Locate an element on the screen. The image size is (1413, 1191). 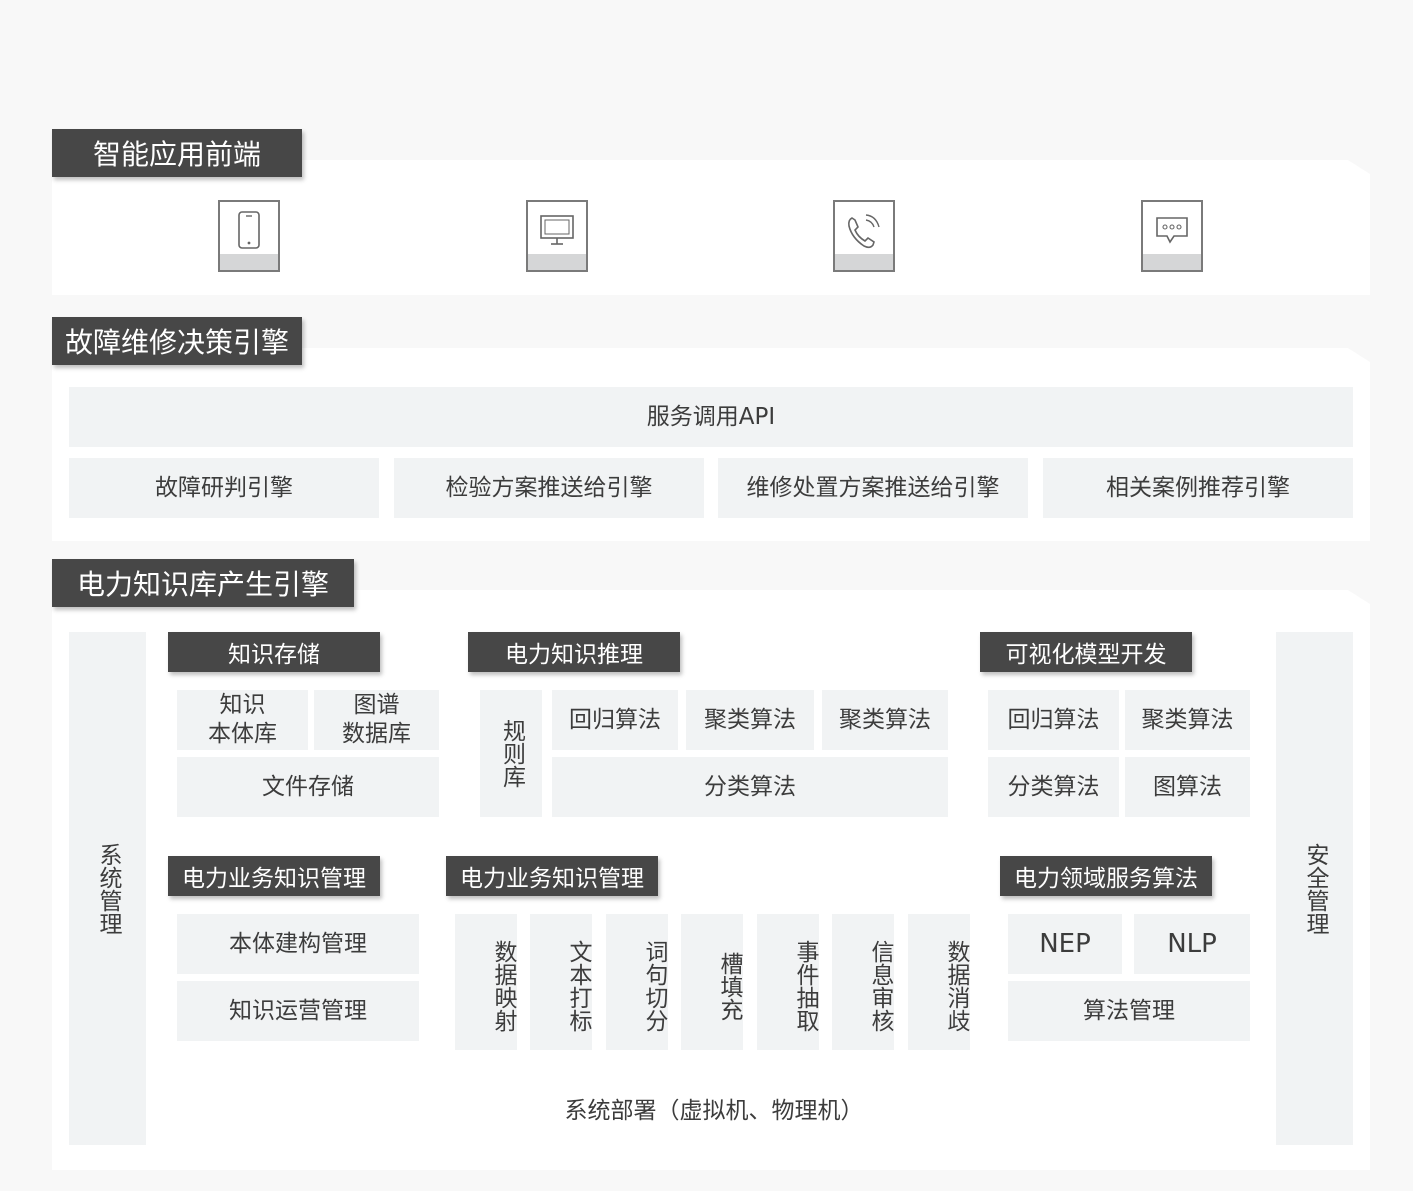
knowledge-engine-title: 电力知识库产生引擎 is located at coordinates (203, 583).